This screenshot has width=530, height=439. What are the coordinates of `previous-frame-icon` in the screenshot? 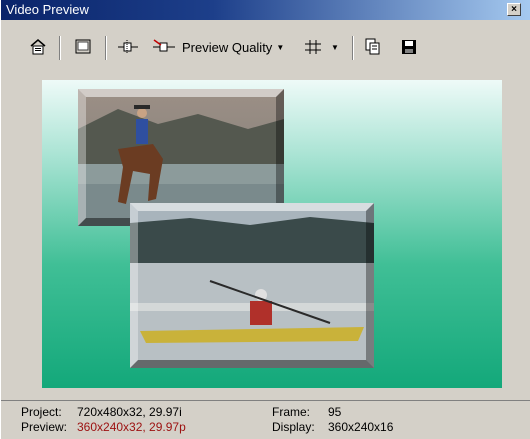 It's located at (128, 47).